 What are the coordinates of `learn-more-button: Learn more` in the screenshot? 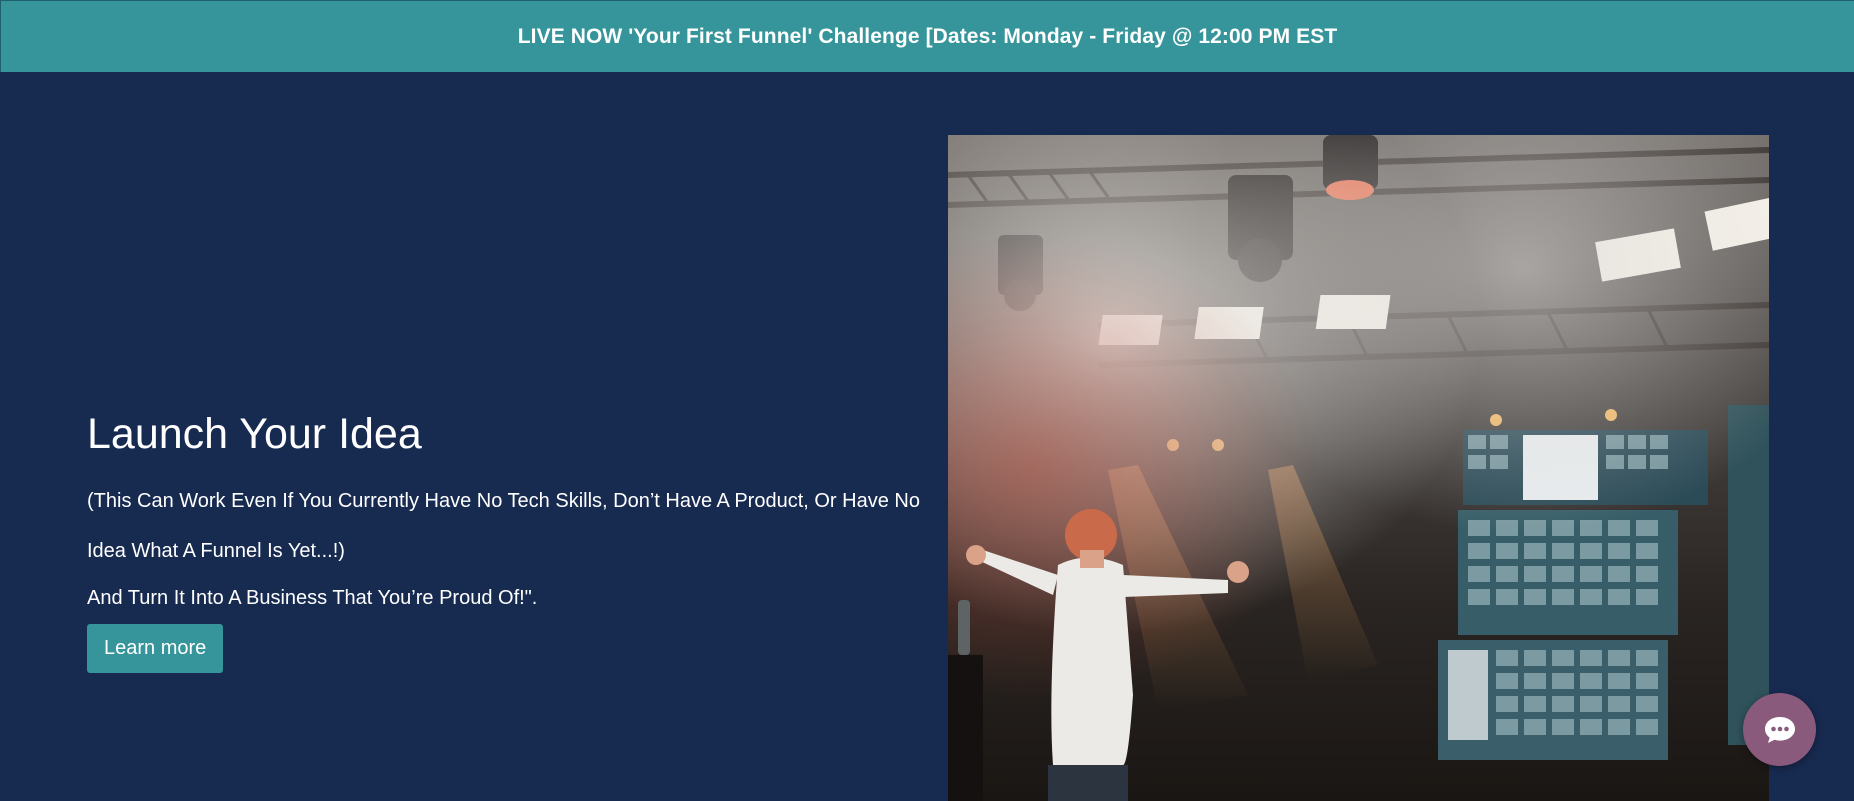 It's located at (155, 648).